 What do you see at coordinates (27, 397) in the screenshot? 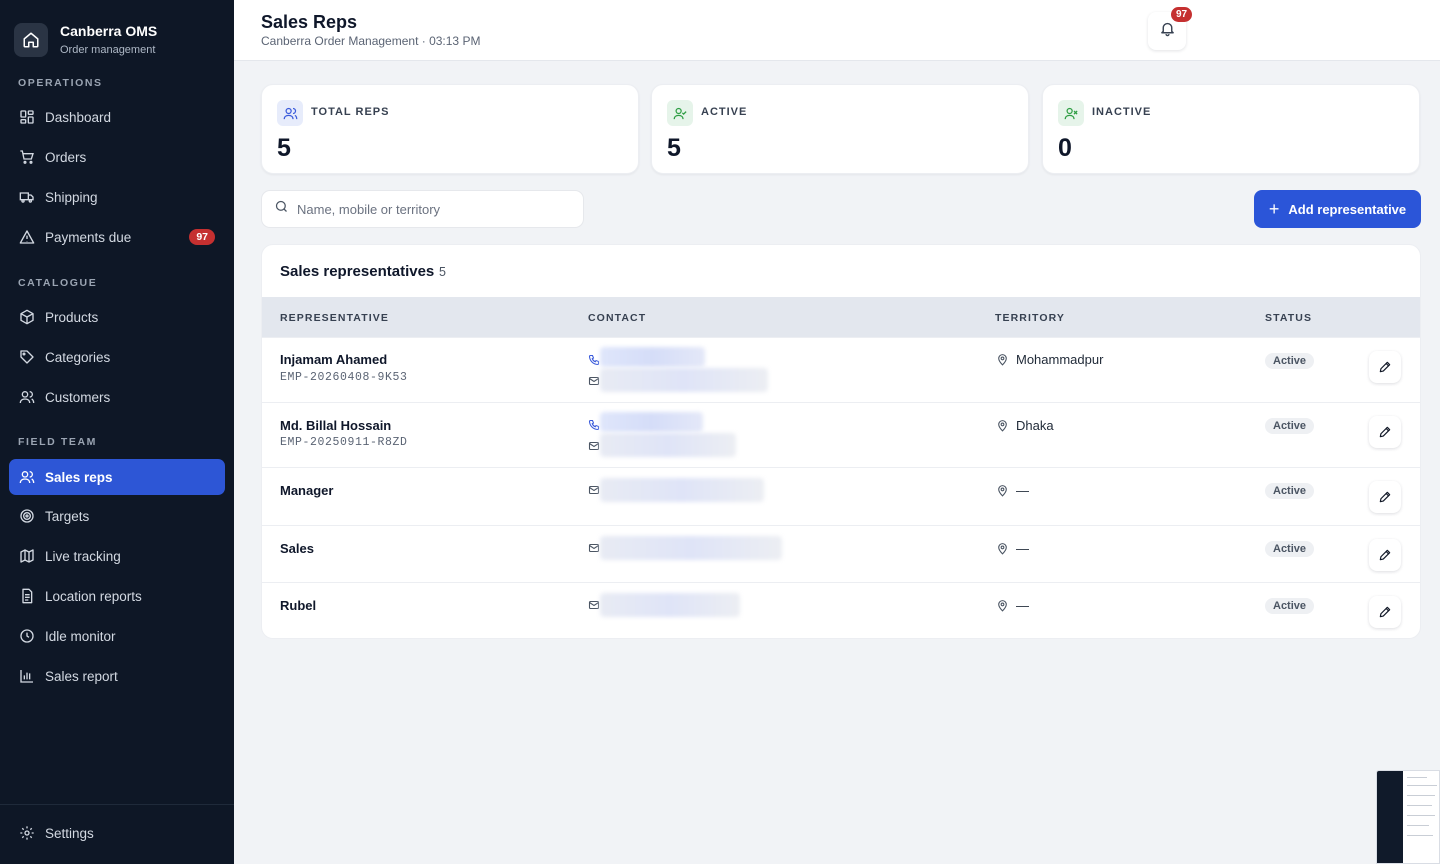
I see `users-icon` at bounding box center [27, 397].